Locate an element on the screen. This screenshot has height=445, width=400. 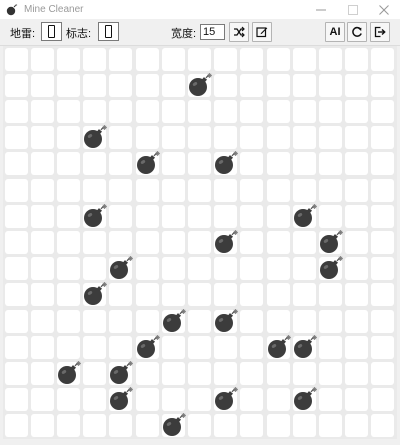
exit-button is located at coordinates (380, 32).